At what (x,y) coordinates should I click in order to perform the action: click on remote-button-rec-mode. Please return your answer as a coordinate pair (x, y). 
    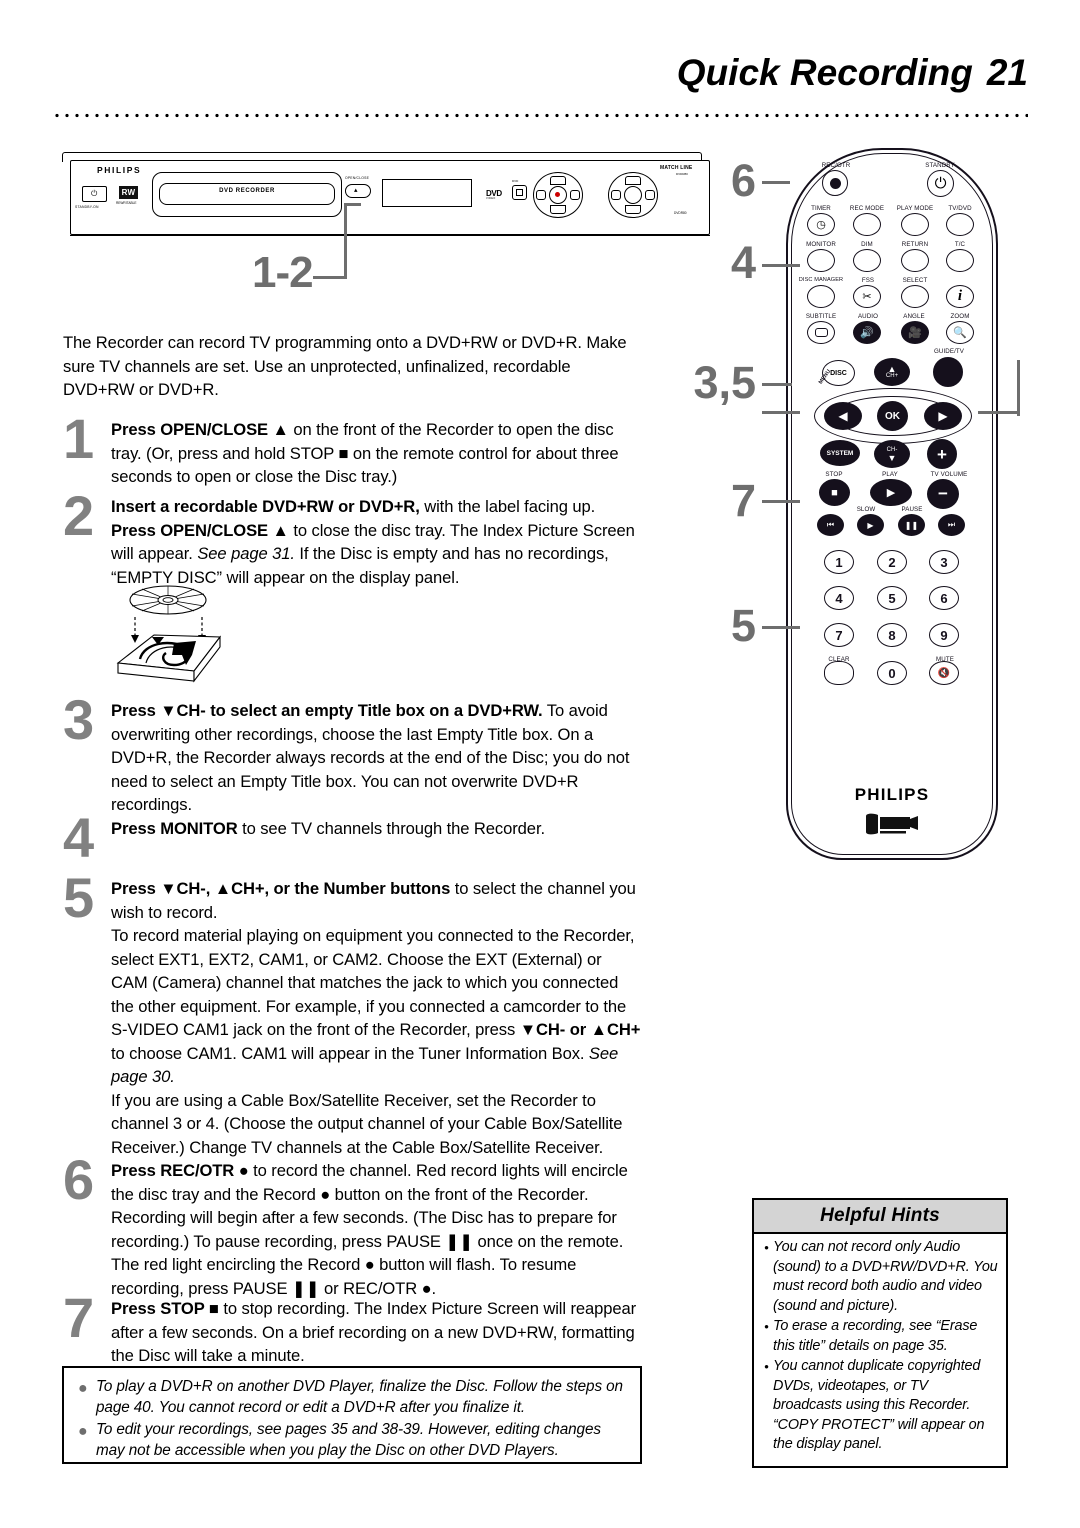
    Looking at the image, I should click on (867, 224).